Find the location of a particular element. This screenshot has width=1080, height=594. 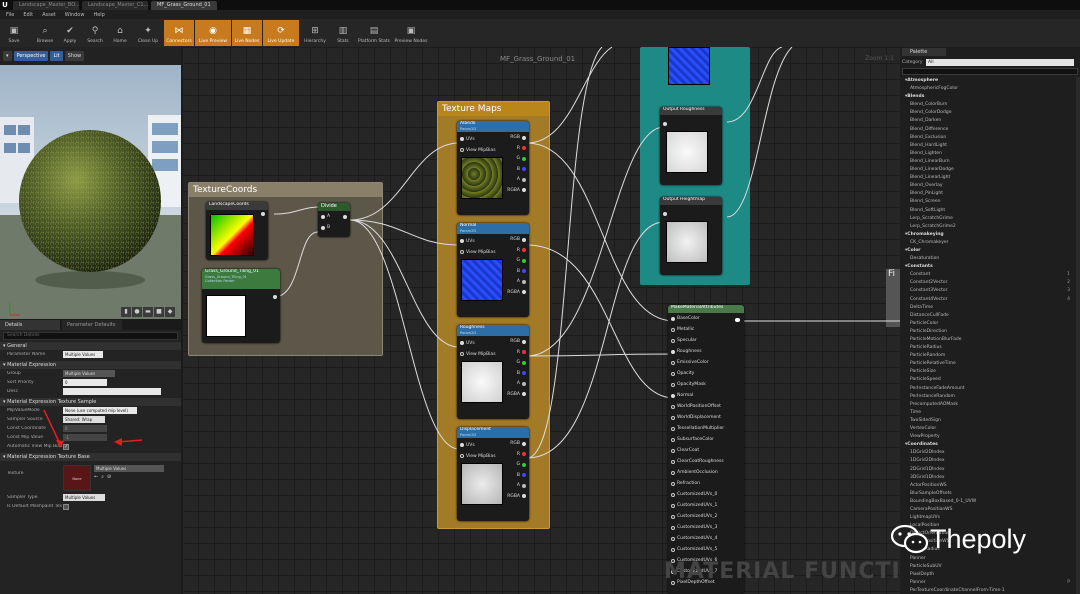

attr-pin-specular: Specular is located at coordinates (706, 340).